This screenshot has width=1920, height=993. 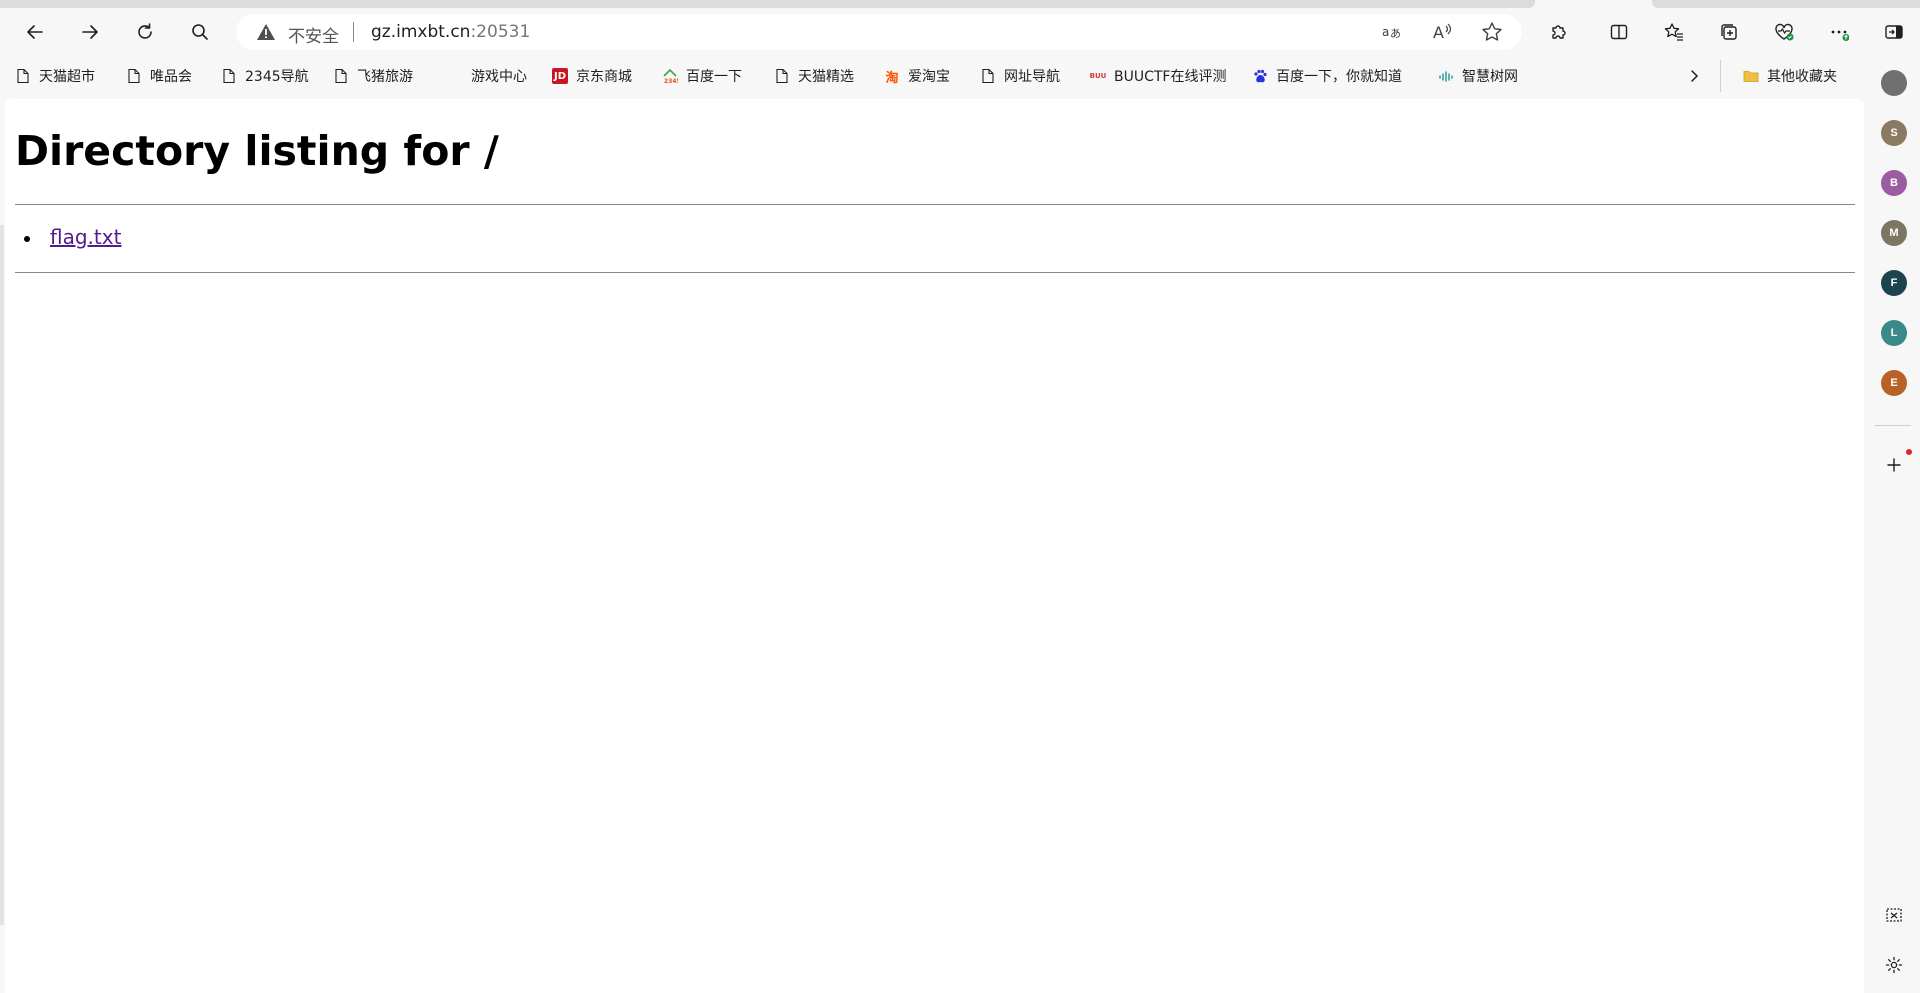 I want to click on list-item: flag.txt, so click(x=72, y=237).